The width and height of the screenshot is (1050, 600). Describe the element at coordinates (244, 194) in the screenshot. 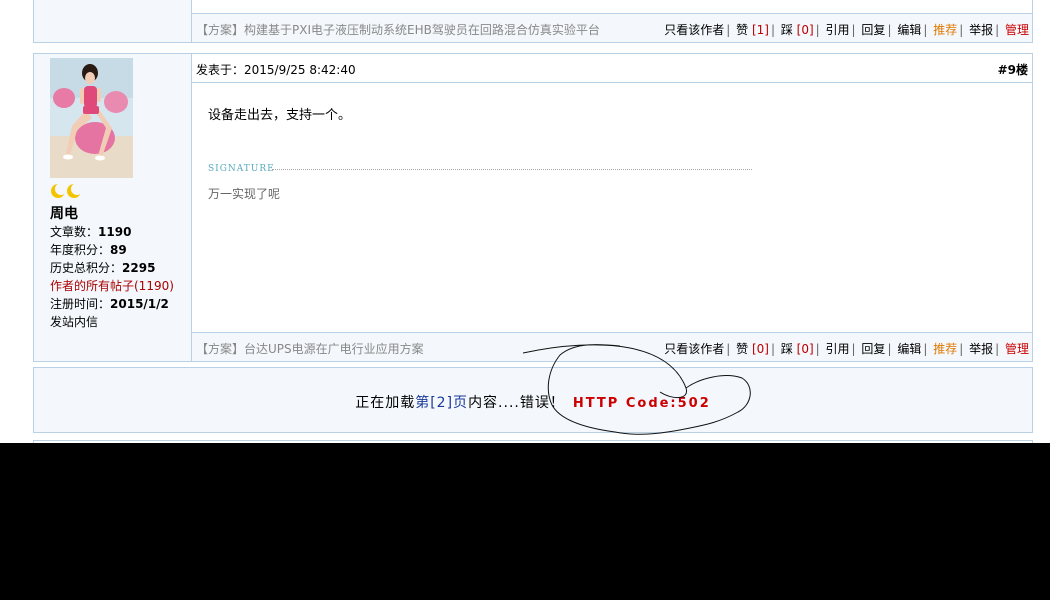

I see `signature-text: 万一实现了呢` at that location.